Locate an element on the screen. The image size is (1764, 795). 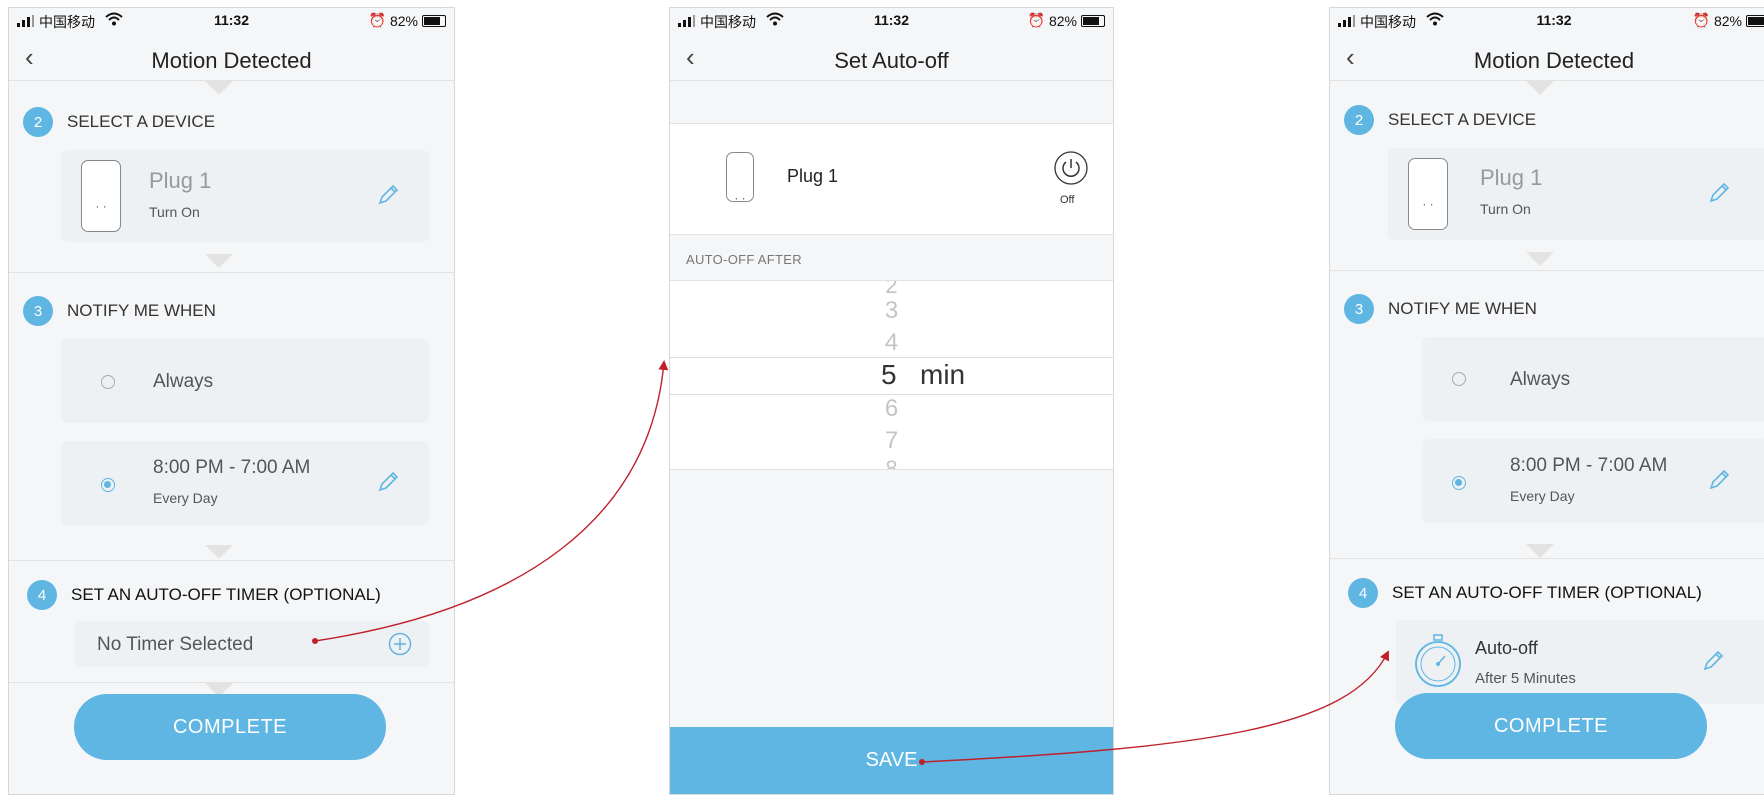
picker-value: 7 is located at coordinates (891, 440).